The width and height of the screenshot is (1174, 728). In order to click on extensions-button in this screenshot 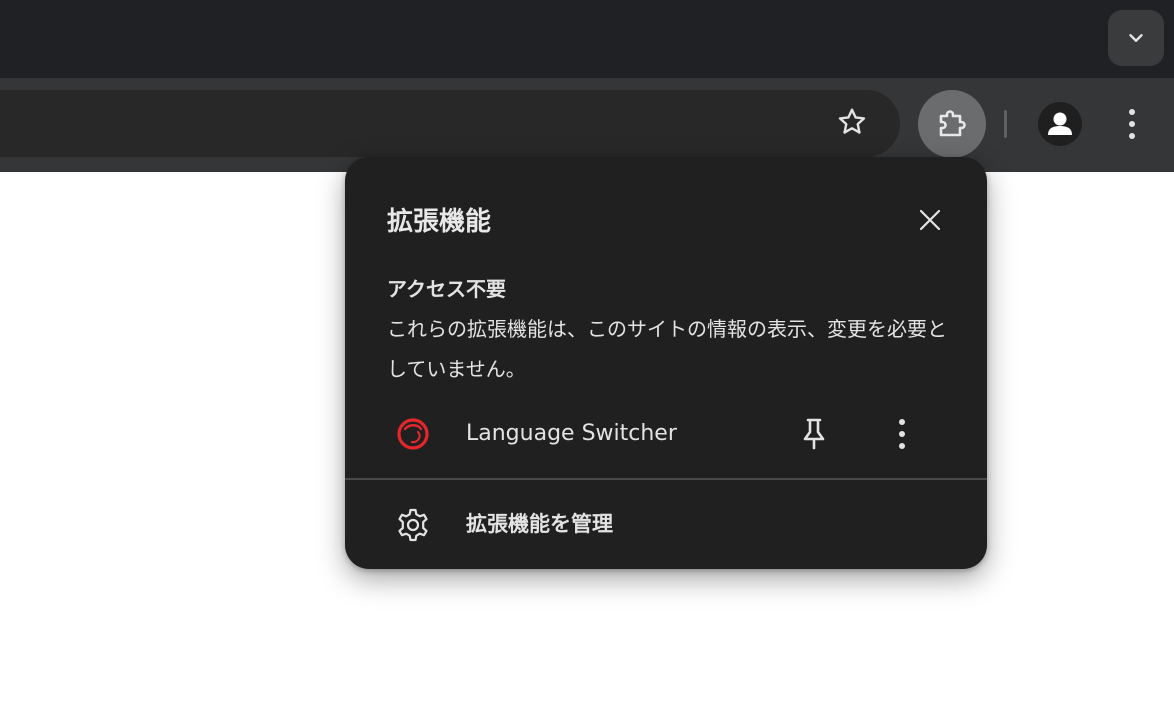, I will do `click(952, 124)`.